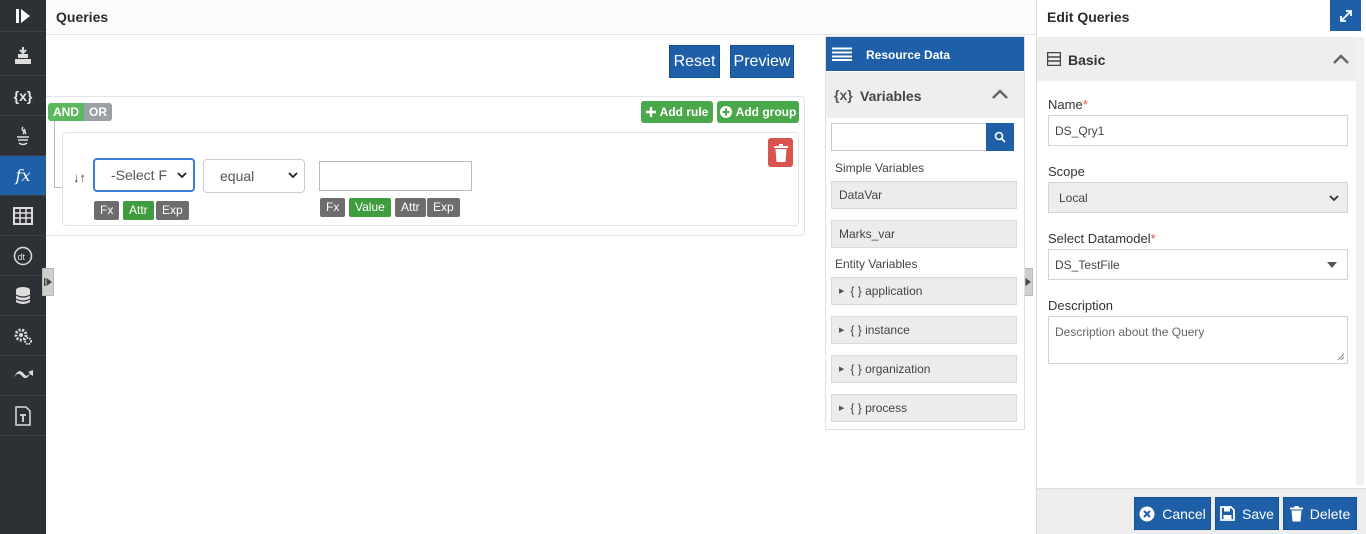 The width and height of the screenshot is (1366, 534). What do you see at coordinates (924, 330) in the screenshot?
I see `entity-variable-item: ▶ { } instance` at bounding box center [924, 330].